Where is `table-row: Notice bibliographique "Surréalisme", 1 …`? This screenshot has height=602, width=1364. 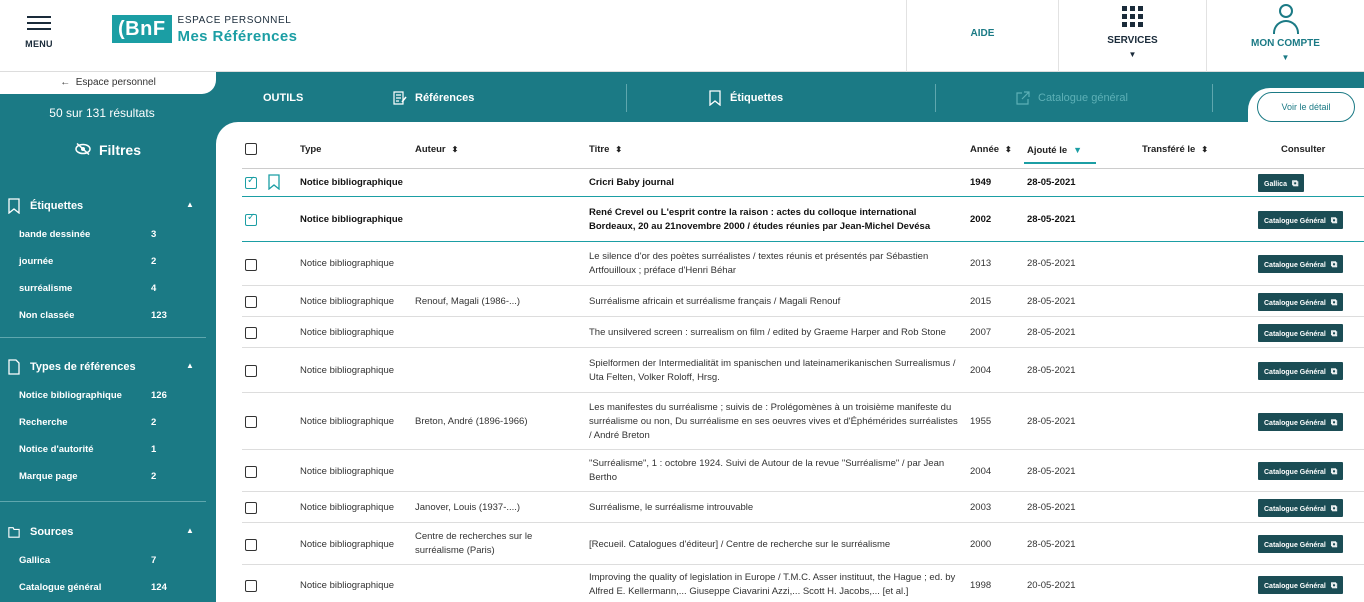 table-row: Notice bibliographique "Surréalisme", 1 … is located at coordinates (803, 471).